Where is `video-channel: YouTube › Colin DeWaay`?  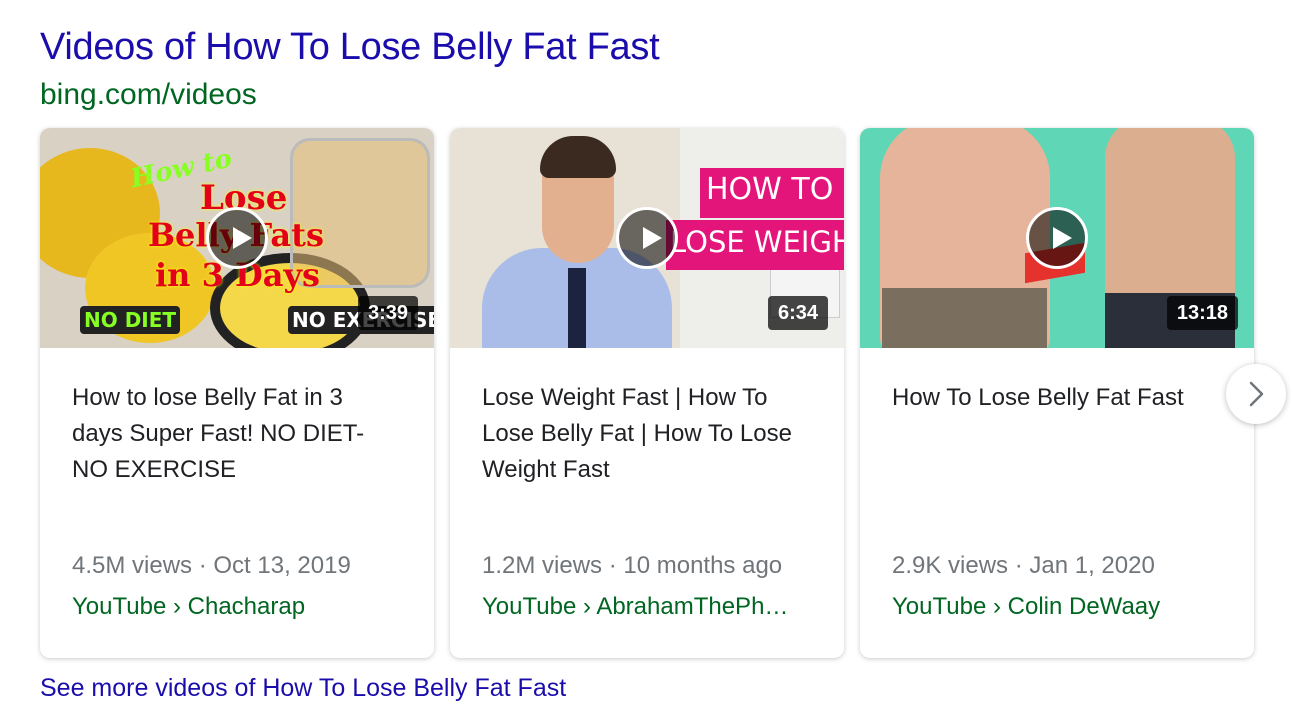
video-channel: YouTube › Colin DeWaay is located at coordinates (1057, 607).